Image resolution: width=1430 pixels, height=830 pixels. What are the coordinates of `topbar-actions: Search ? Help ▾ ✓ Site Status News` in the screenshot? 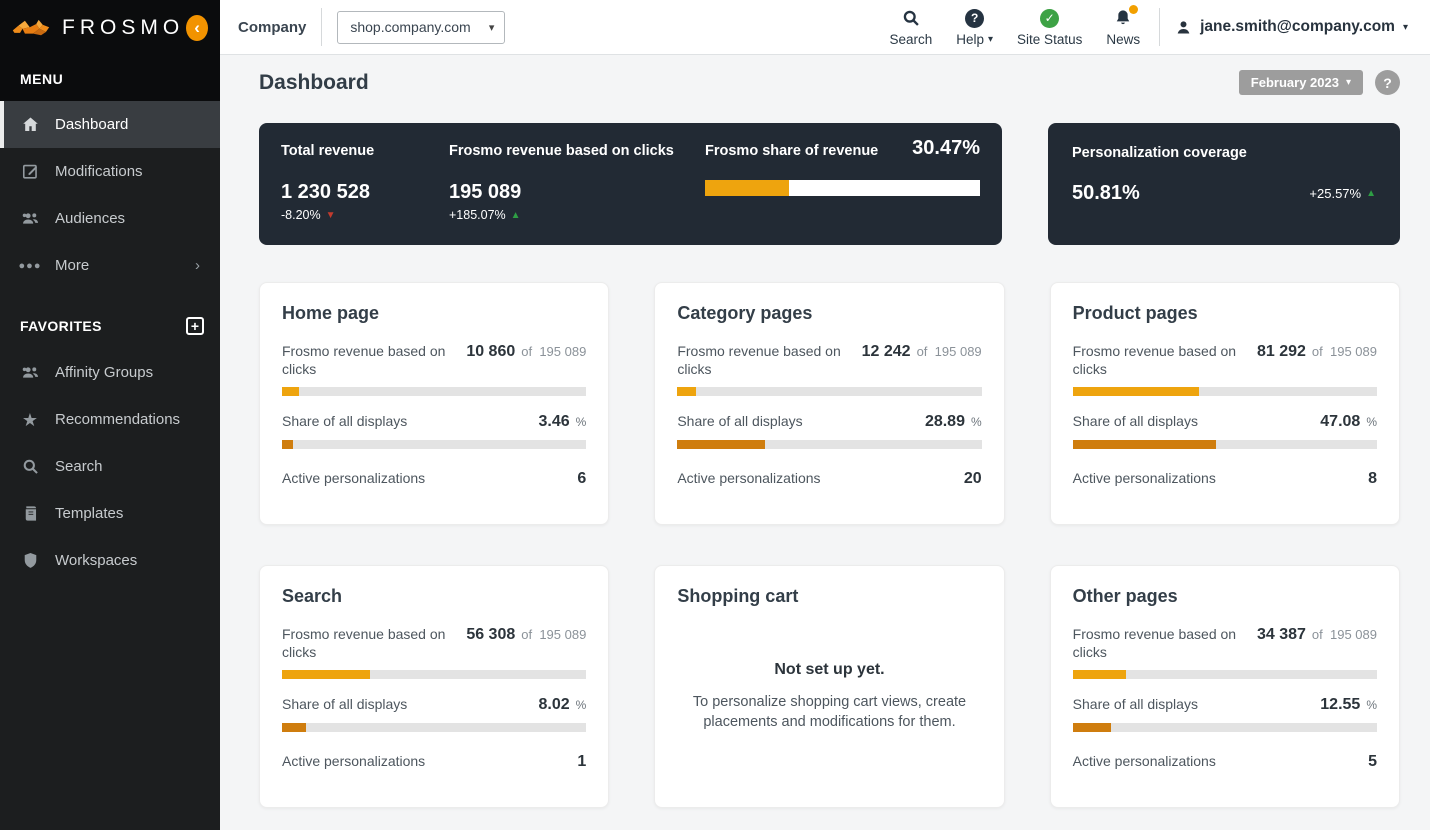 It's located at (1014, 25).